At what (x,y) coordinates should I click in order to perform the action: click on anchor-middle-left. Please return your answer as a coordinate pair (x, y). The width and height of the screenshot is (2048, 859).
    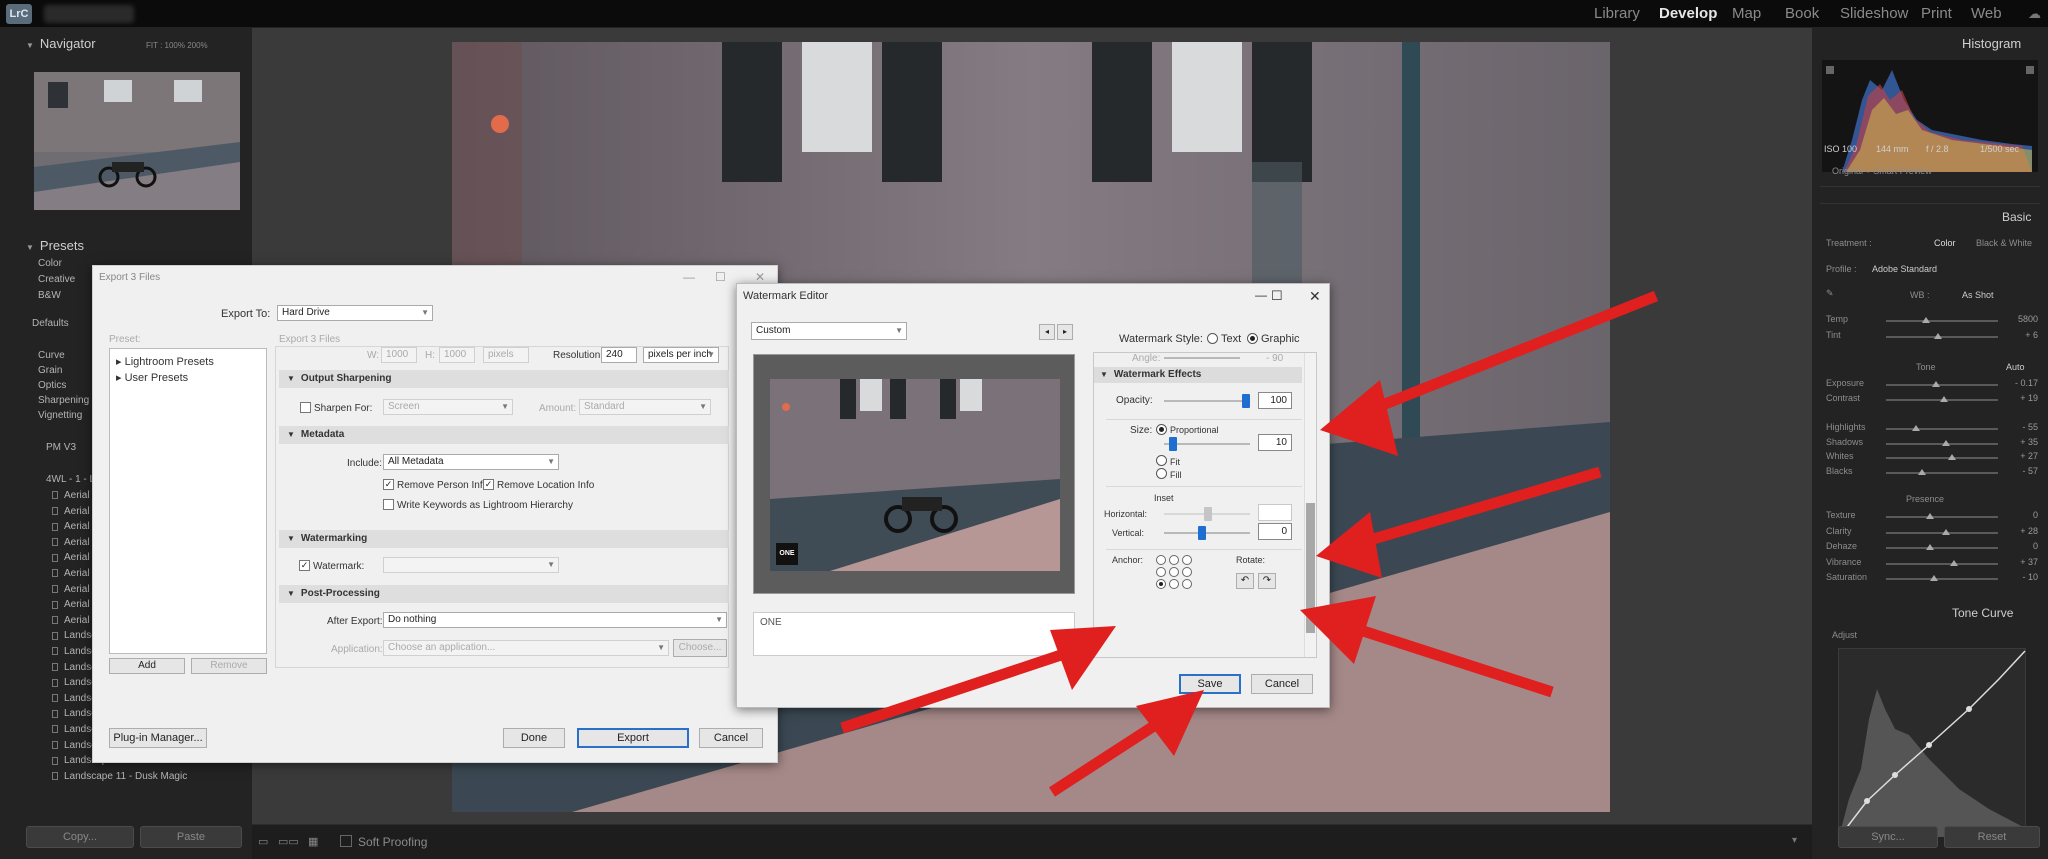
    Looking at the image, I should click on (1161, 572).